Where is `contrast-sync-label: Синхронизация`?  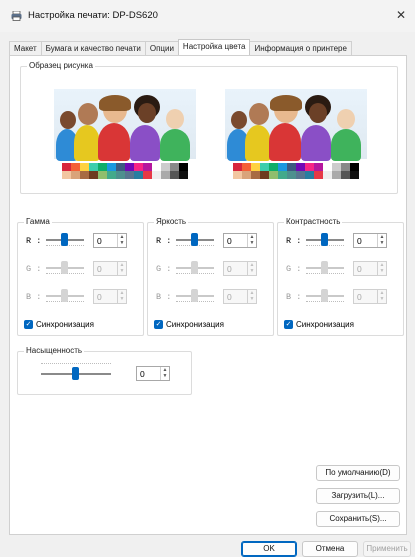
contrast-sync-label: Синхронизация is located at coordinates (325, 324).